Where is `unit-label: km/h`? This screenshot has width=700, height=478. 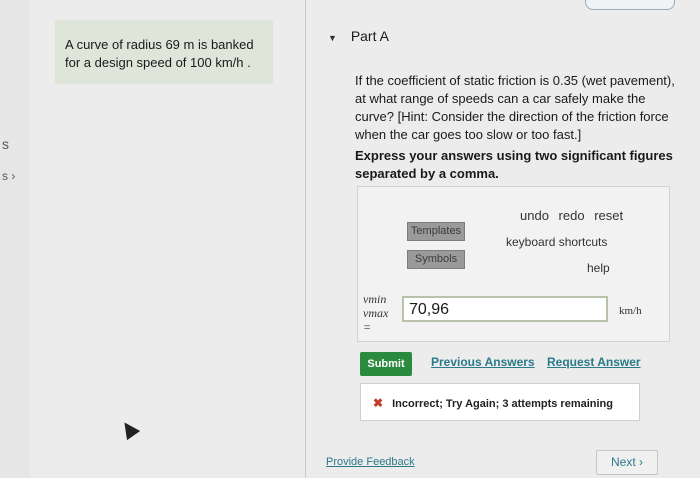 unit-label: km/h is located at coordinates (630, 311).